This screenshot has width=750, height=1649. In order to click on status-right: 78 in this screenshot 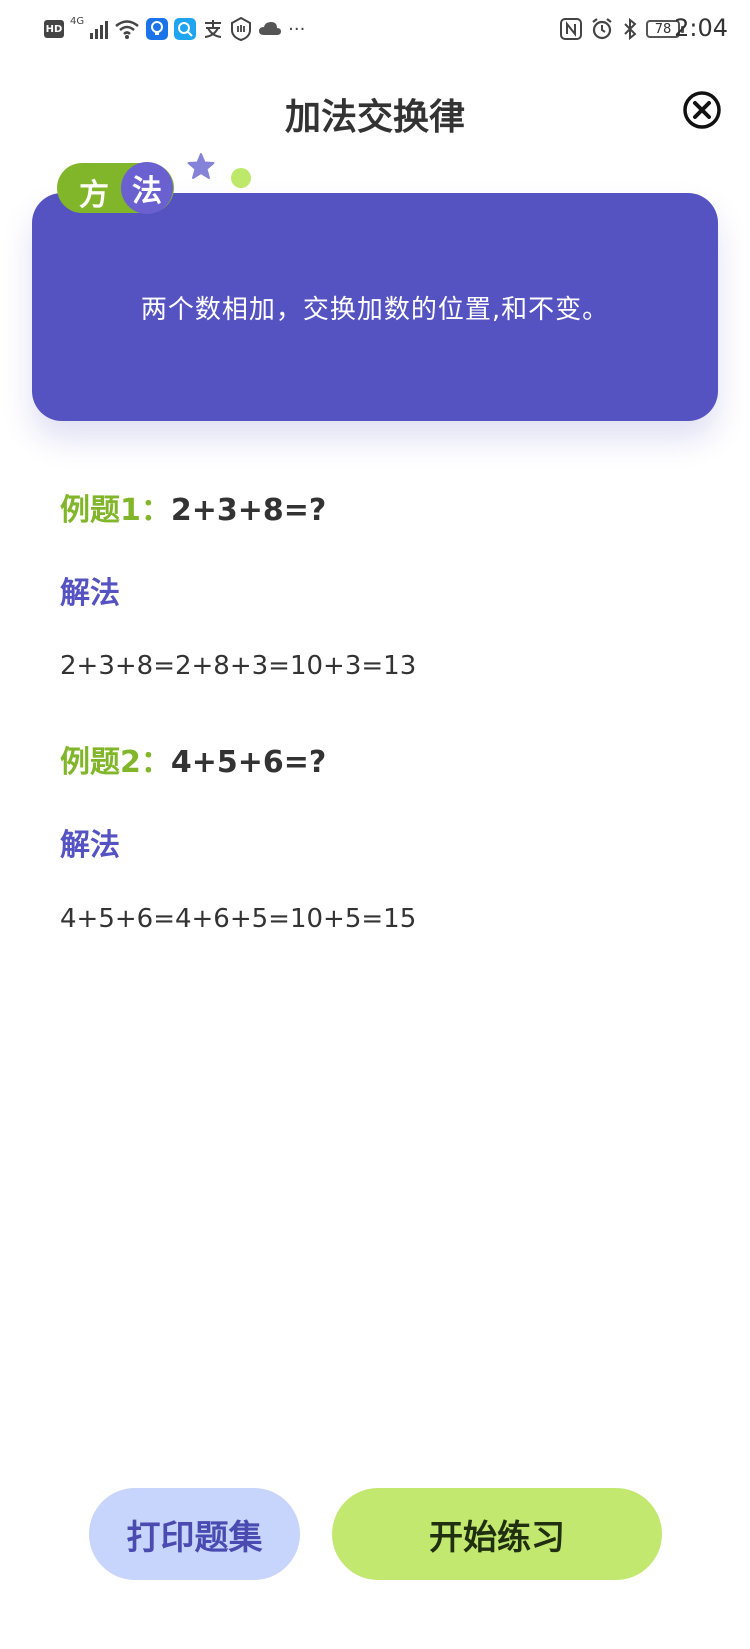, I will do `click(622, 29)`.